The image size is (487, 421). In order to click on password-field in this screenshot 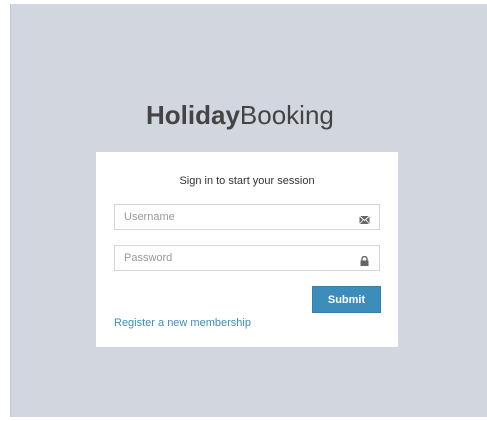, I will do `click(247, 258)`.